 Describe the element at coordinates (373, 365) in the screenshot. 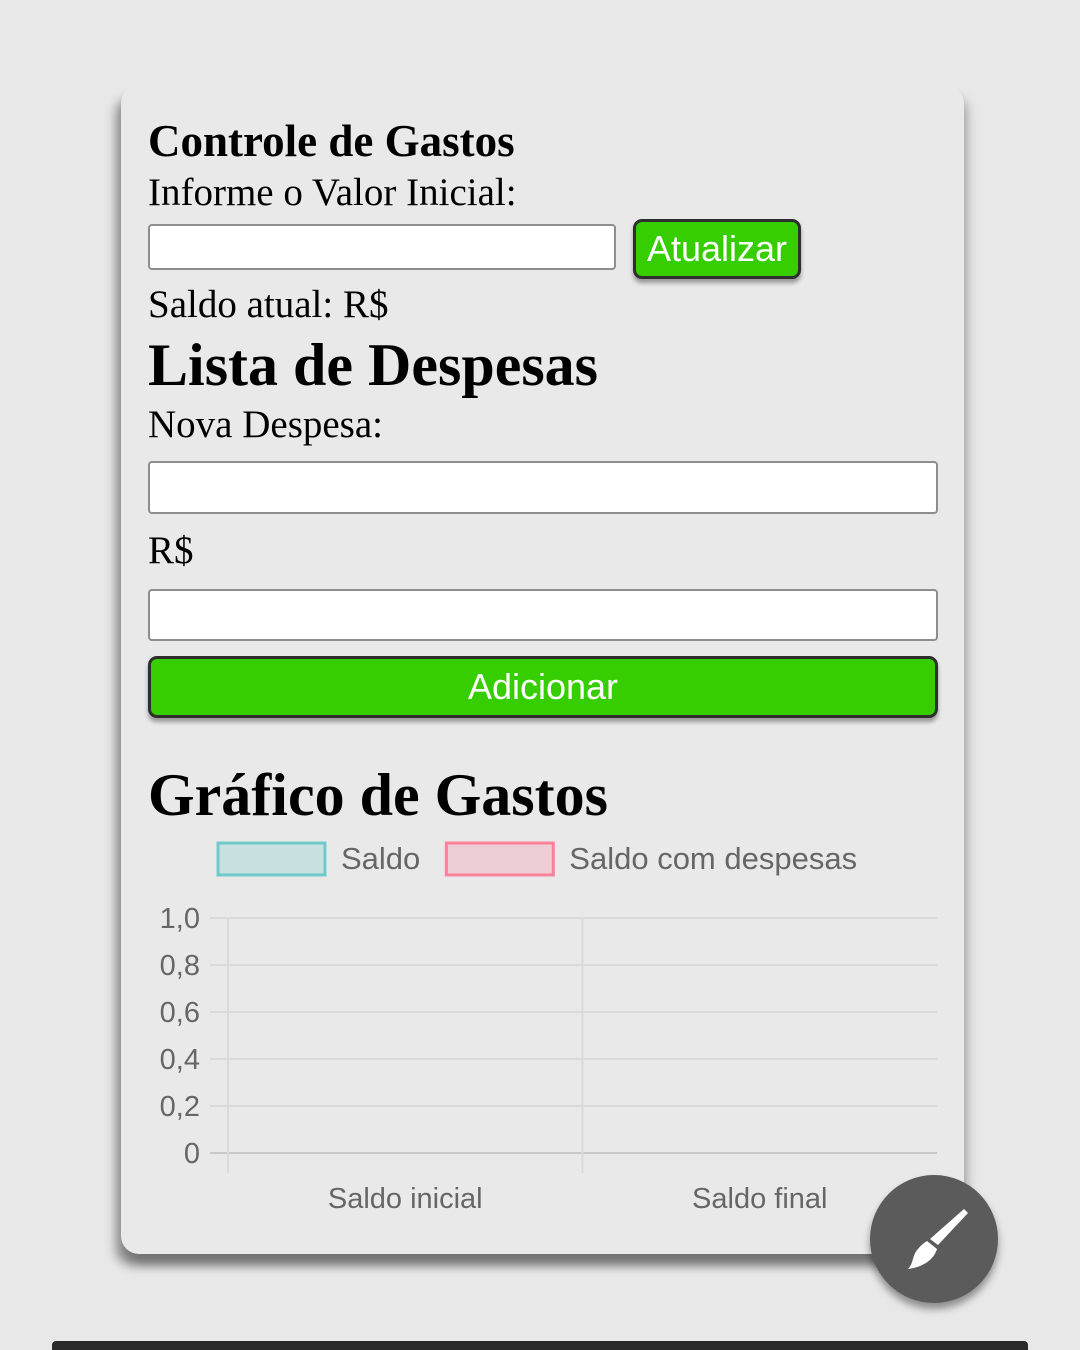

I see `expense-list-title: Lista de Despesas` at that location.